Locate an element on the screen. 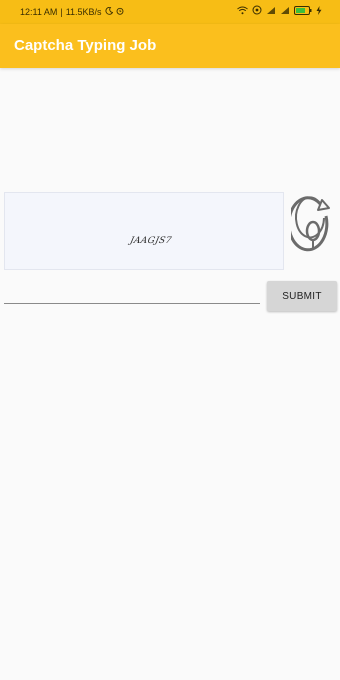 The image size is (340, 680). refresh-button is located at coordinates (311, 231).